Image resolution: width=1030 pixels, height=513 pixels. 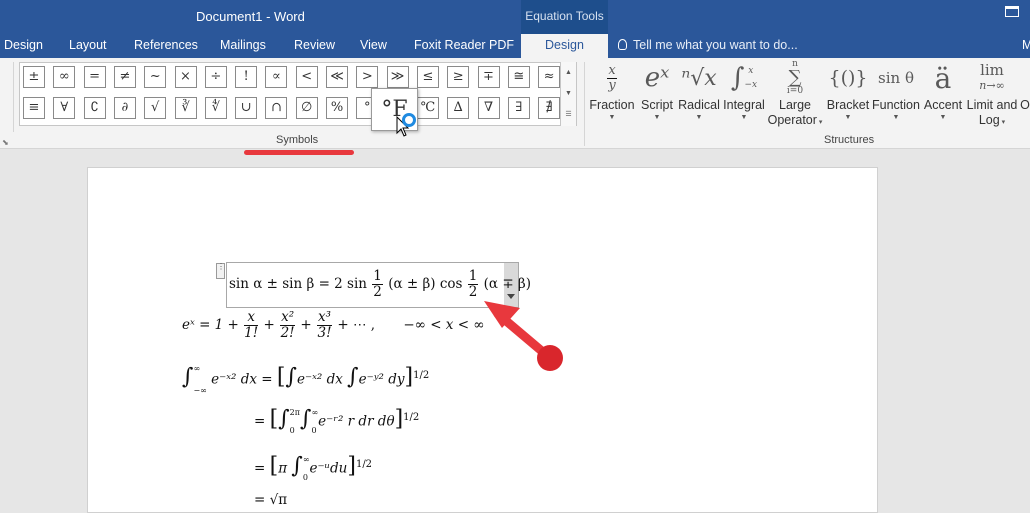 What do you see at coordinates (155, 77) in the screenshot?
I see `symbol-button: ~` at bounding box center [155, 77].